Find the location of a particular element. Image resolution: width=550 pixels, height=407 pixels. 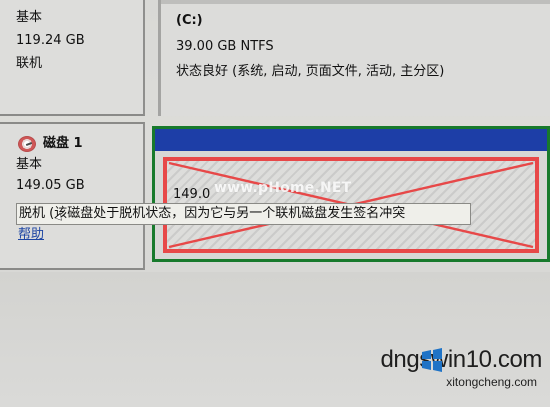

partition-header-strip is located at coordinates (351, 140).